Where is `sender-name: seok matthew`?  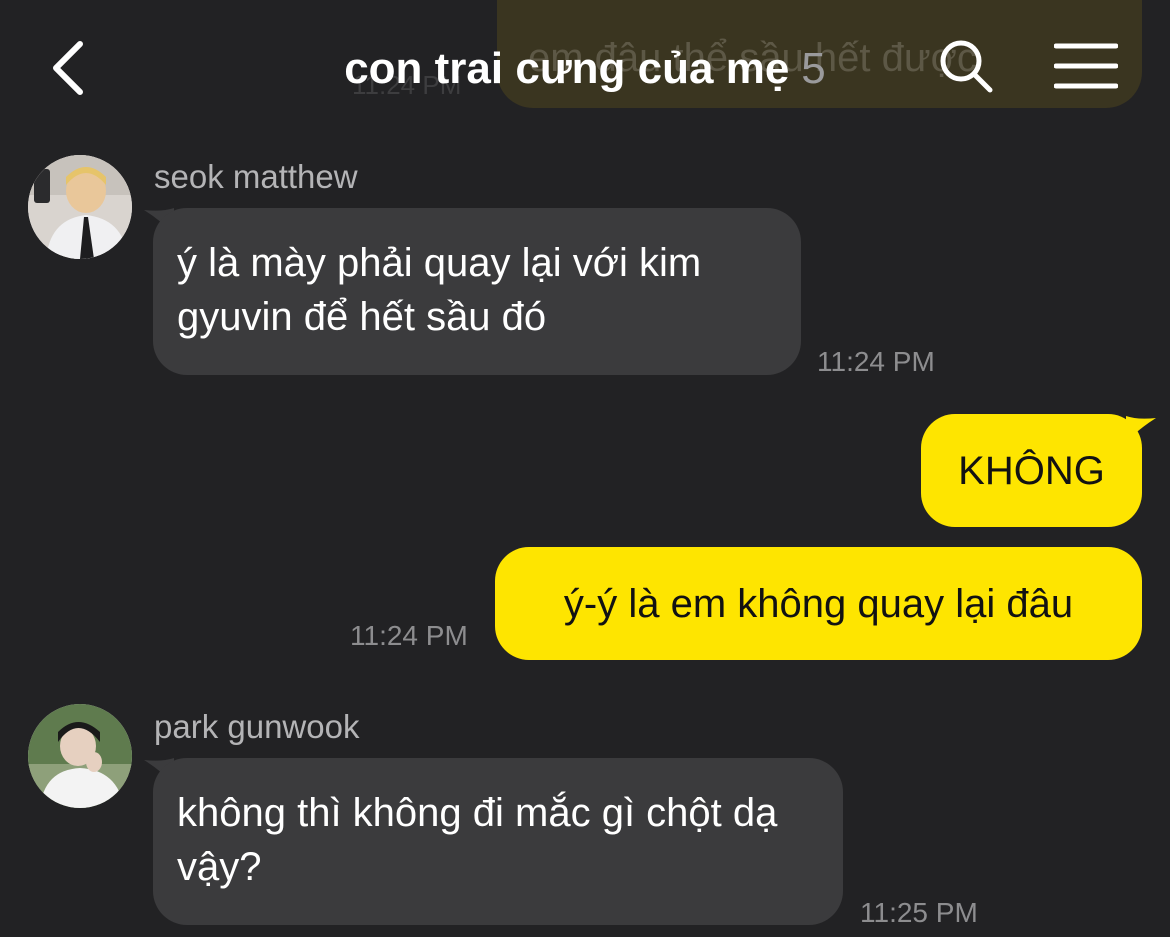 sender-name: seok matthew is located at coordinates (256, 176).